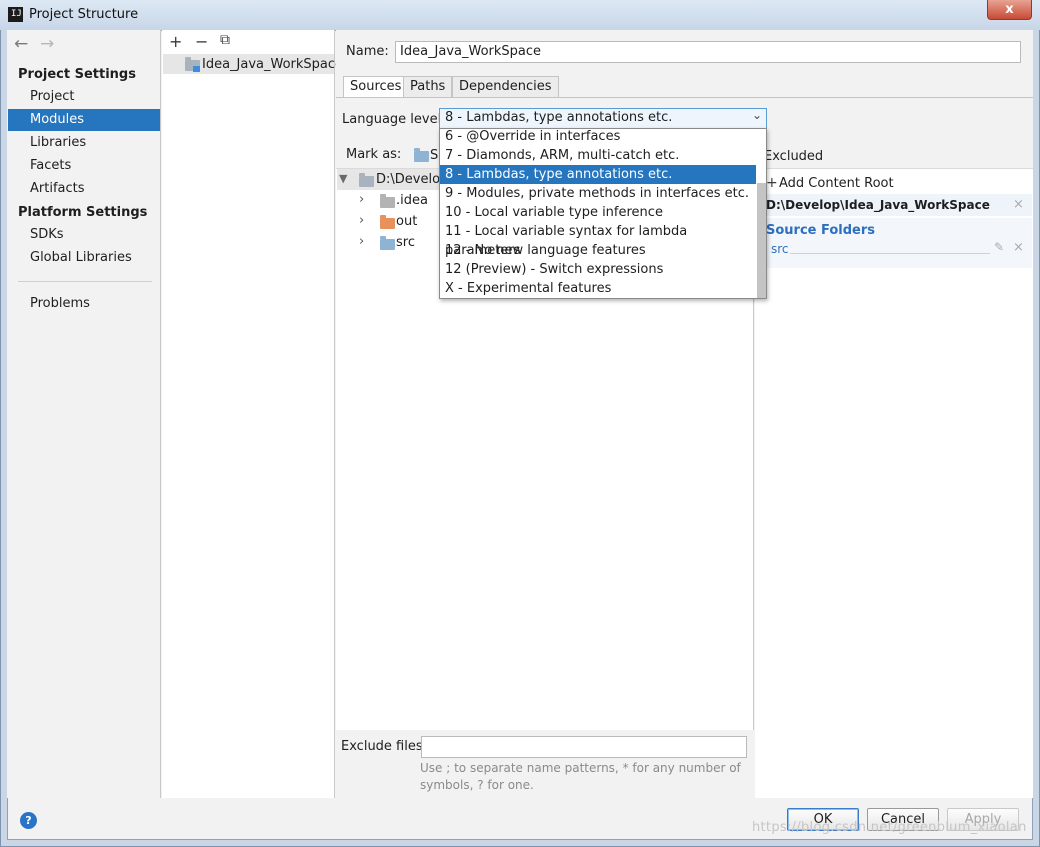  What do you see at coordinates (772, 183) in the screenshot?
I see `plus-icon: +` at bounding box center [772, 183].